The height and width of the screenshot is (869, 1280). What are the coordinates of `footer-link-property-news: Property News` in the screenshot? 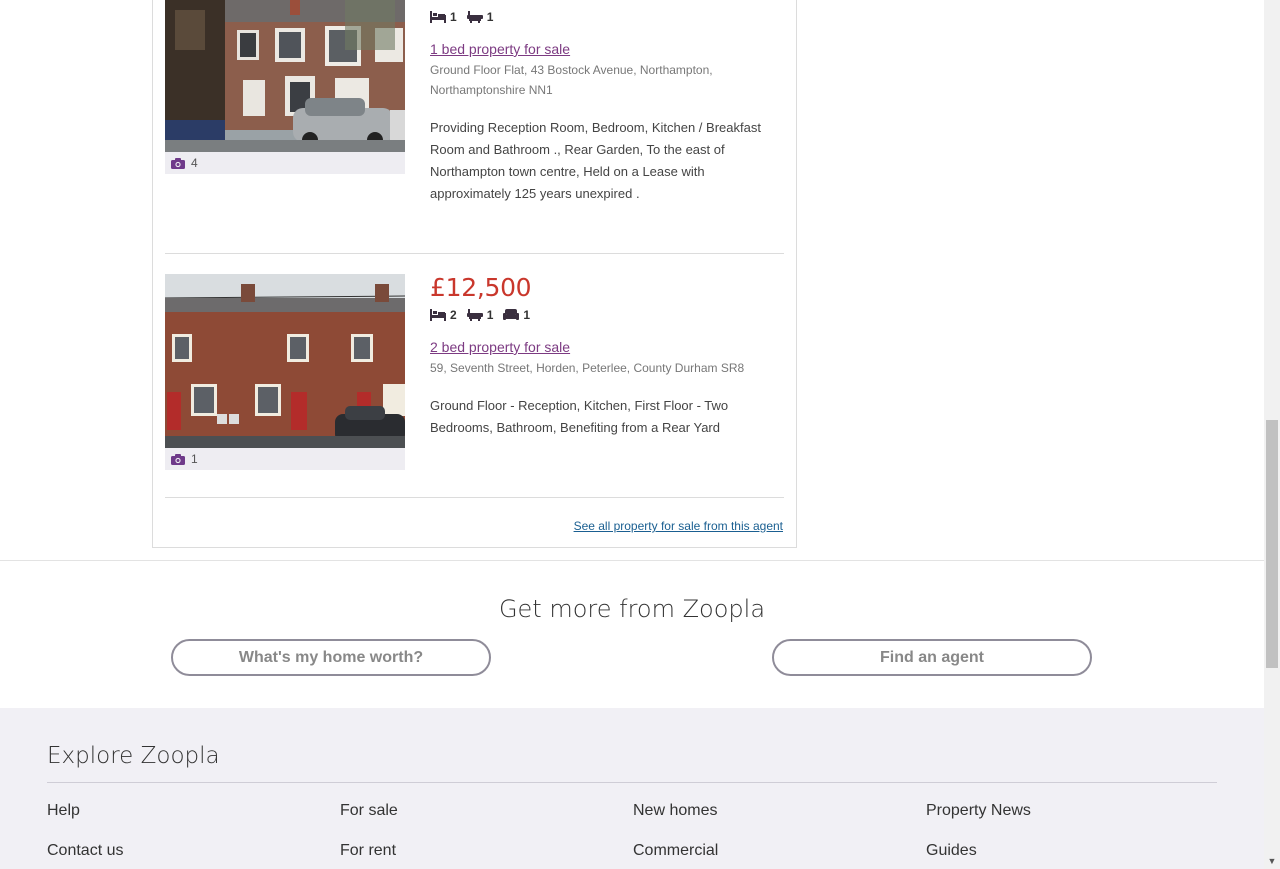 It's located at (978, 811).